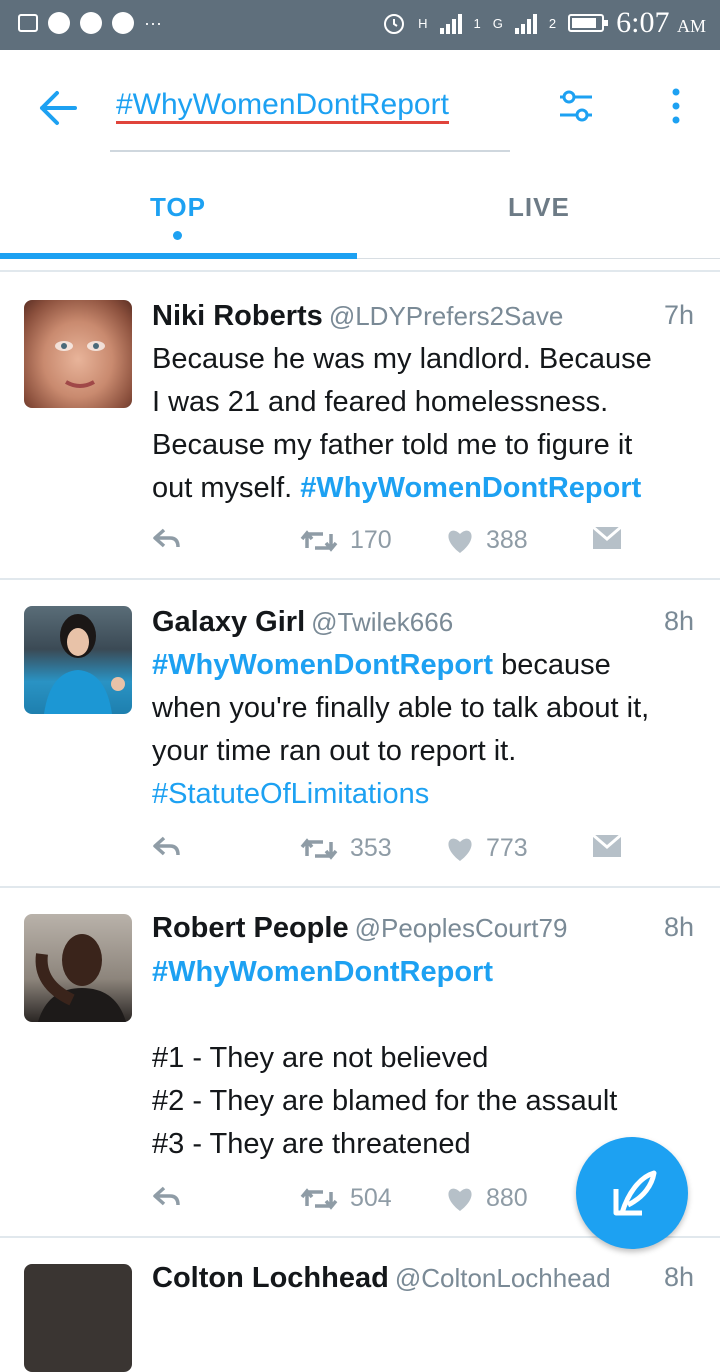  What do you see at coordinates (91, 23) in the screenshot?
I see `whatsapp-icon` at bounding box center [91, 23].